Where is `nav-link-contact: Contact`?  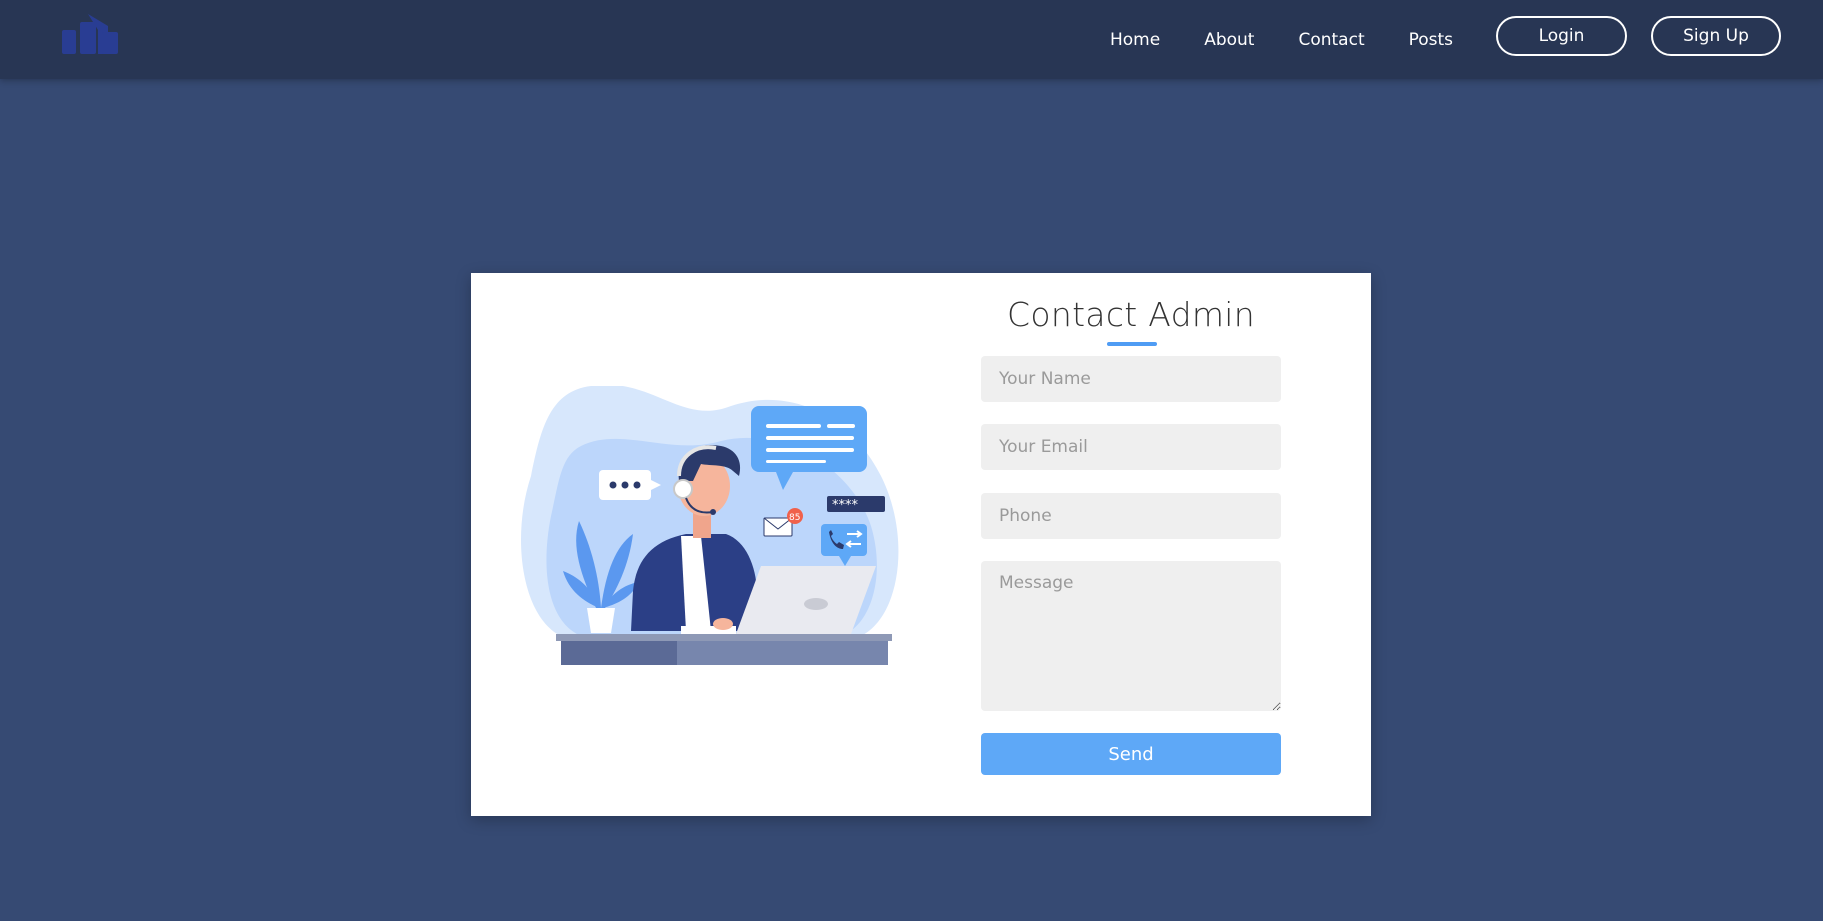 nav-link-contact: Contact is located at coordinates (1331, 40).